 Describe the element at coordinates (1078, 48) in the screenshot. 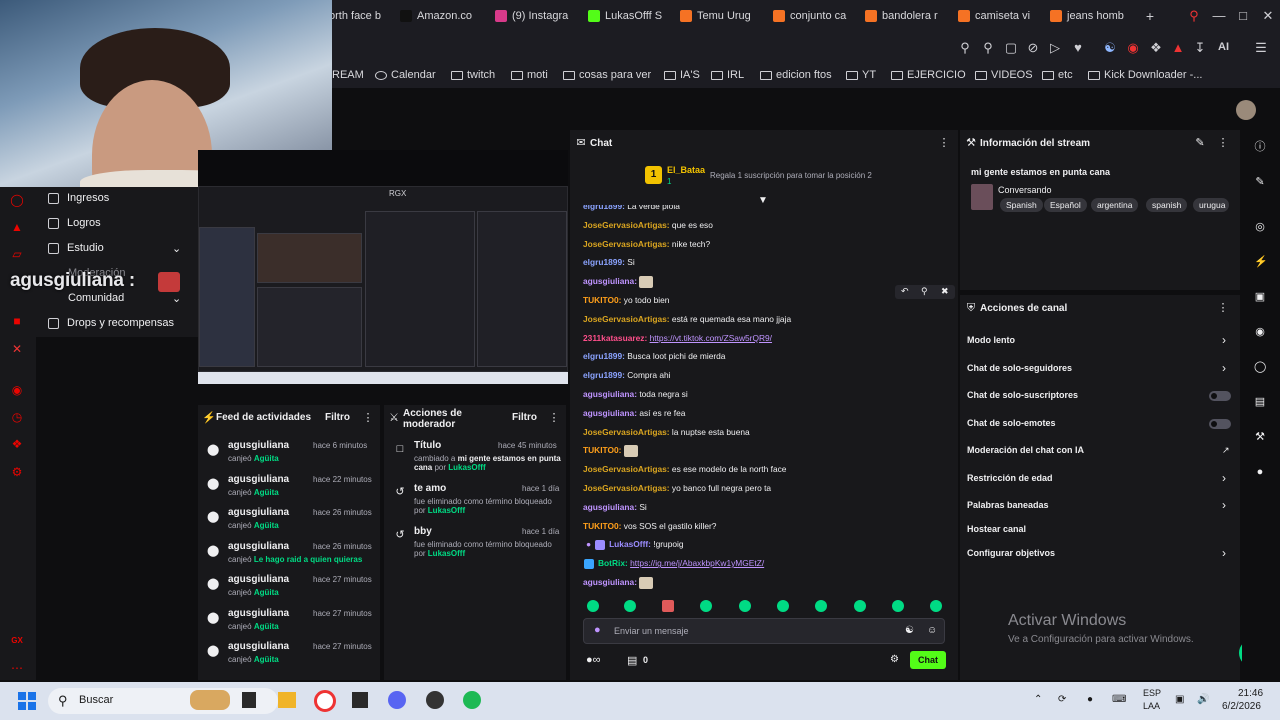

I see `heart-icon: ♥` at that location.